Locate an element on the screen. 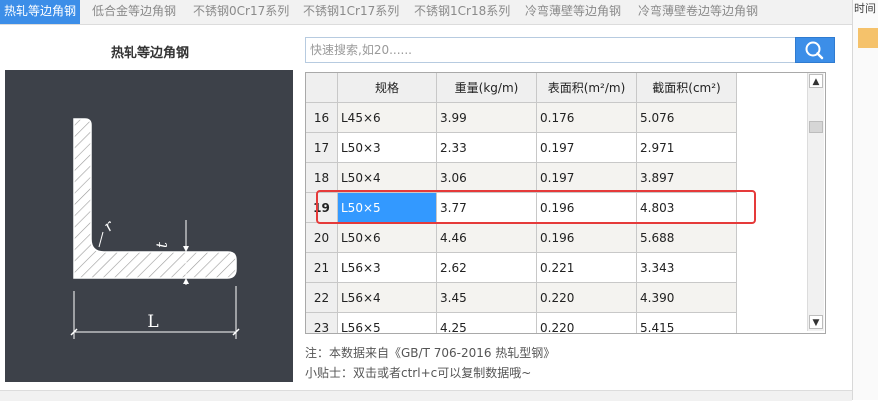  cell-section: 3.897 is located at coordinates (687, 178).